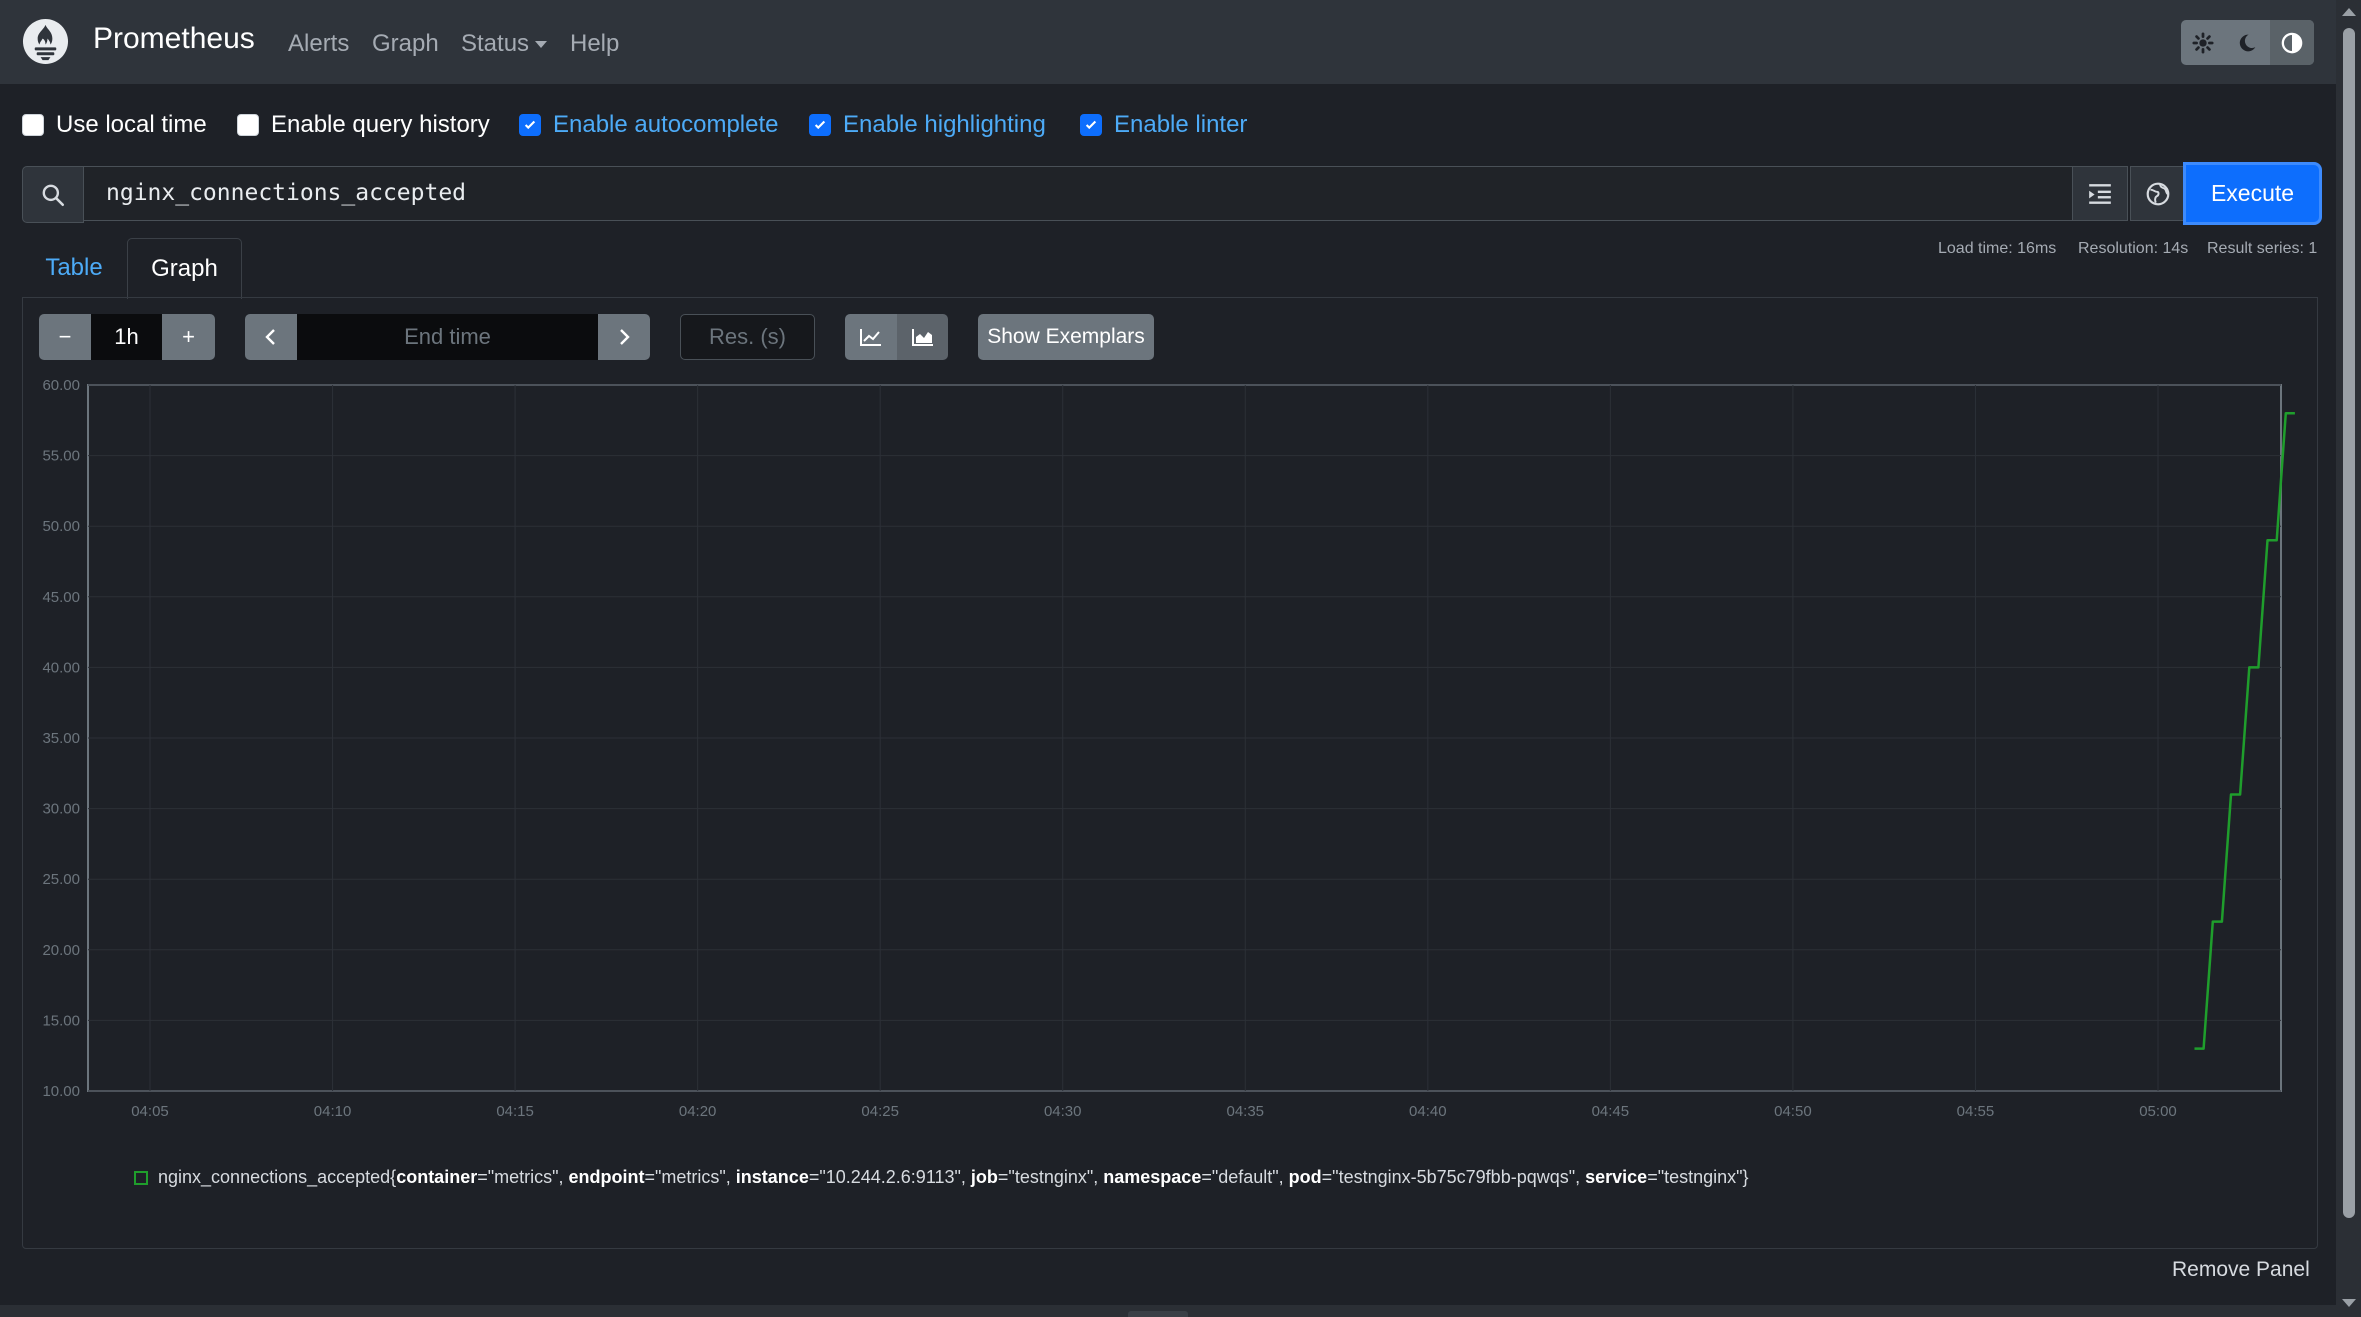 Image resolution: width=2361 pixels, height=1317 pixels. I want to click on series-color-swatch, so click(141, 1177).